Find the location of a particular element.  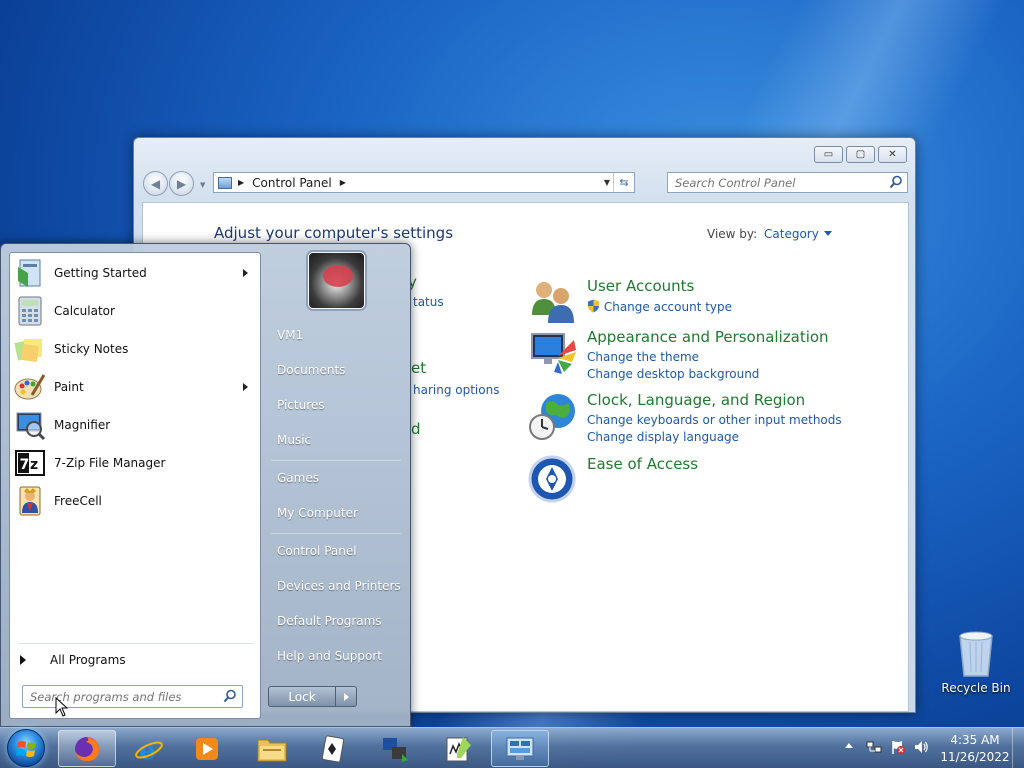

appearance-title: Appearance and Personalization is located at coordinates (708, 337).